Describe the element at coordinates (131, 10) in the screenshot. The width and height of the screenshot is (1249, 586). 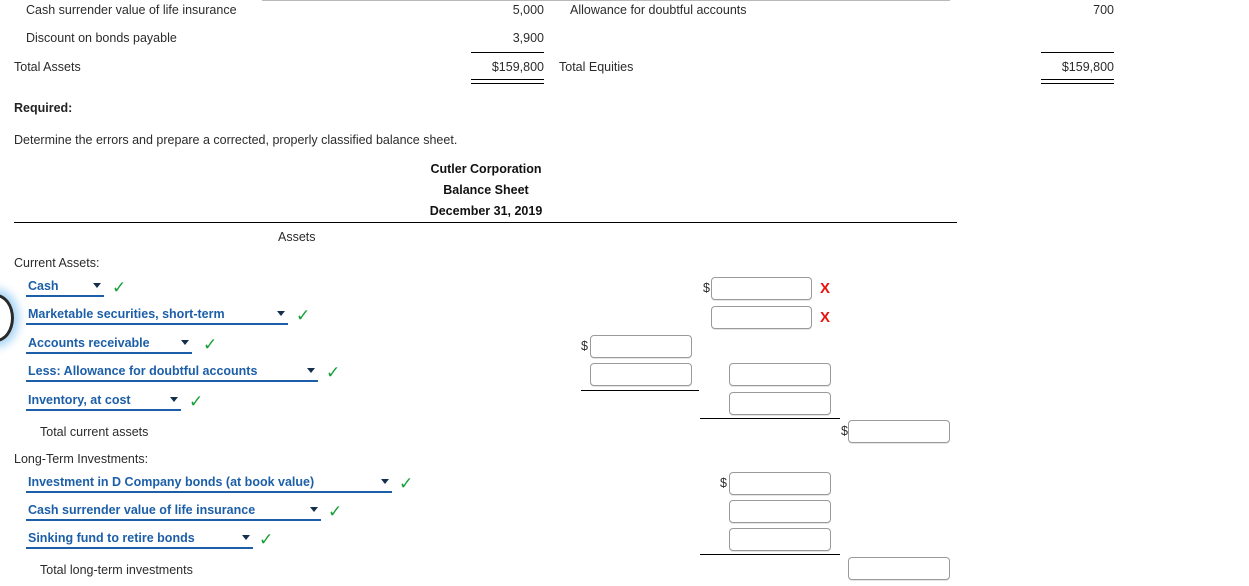
I see `tb-left-row-0-label: Cash surrender value of life insurance` at that location.